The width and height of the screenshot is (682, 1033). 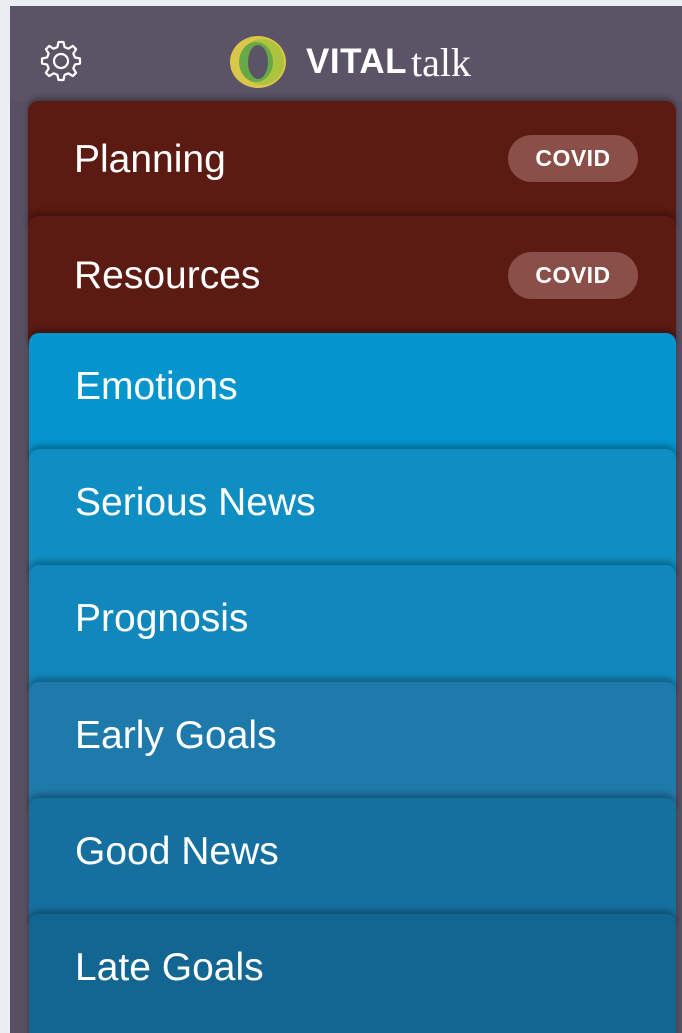 I want to click on menu-item-prognosis: Prognosis, so click(x=352, y=632).